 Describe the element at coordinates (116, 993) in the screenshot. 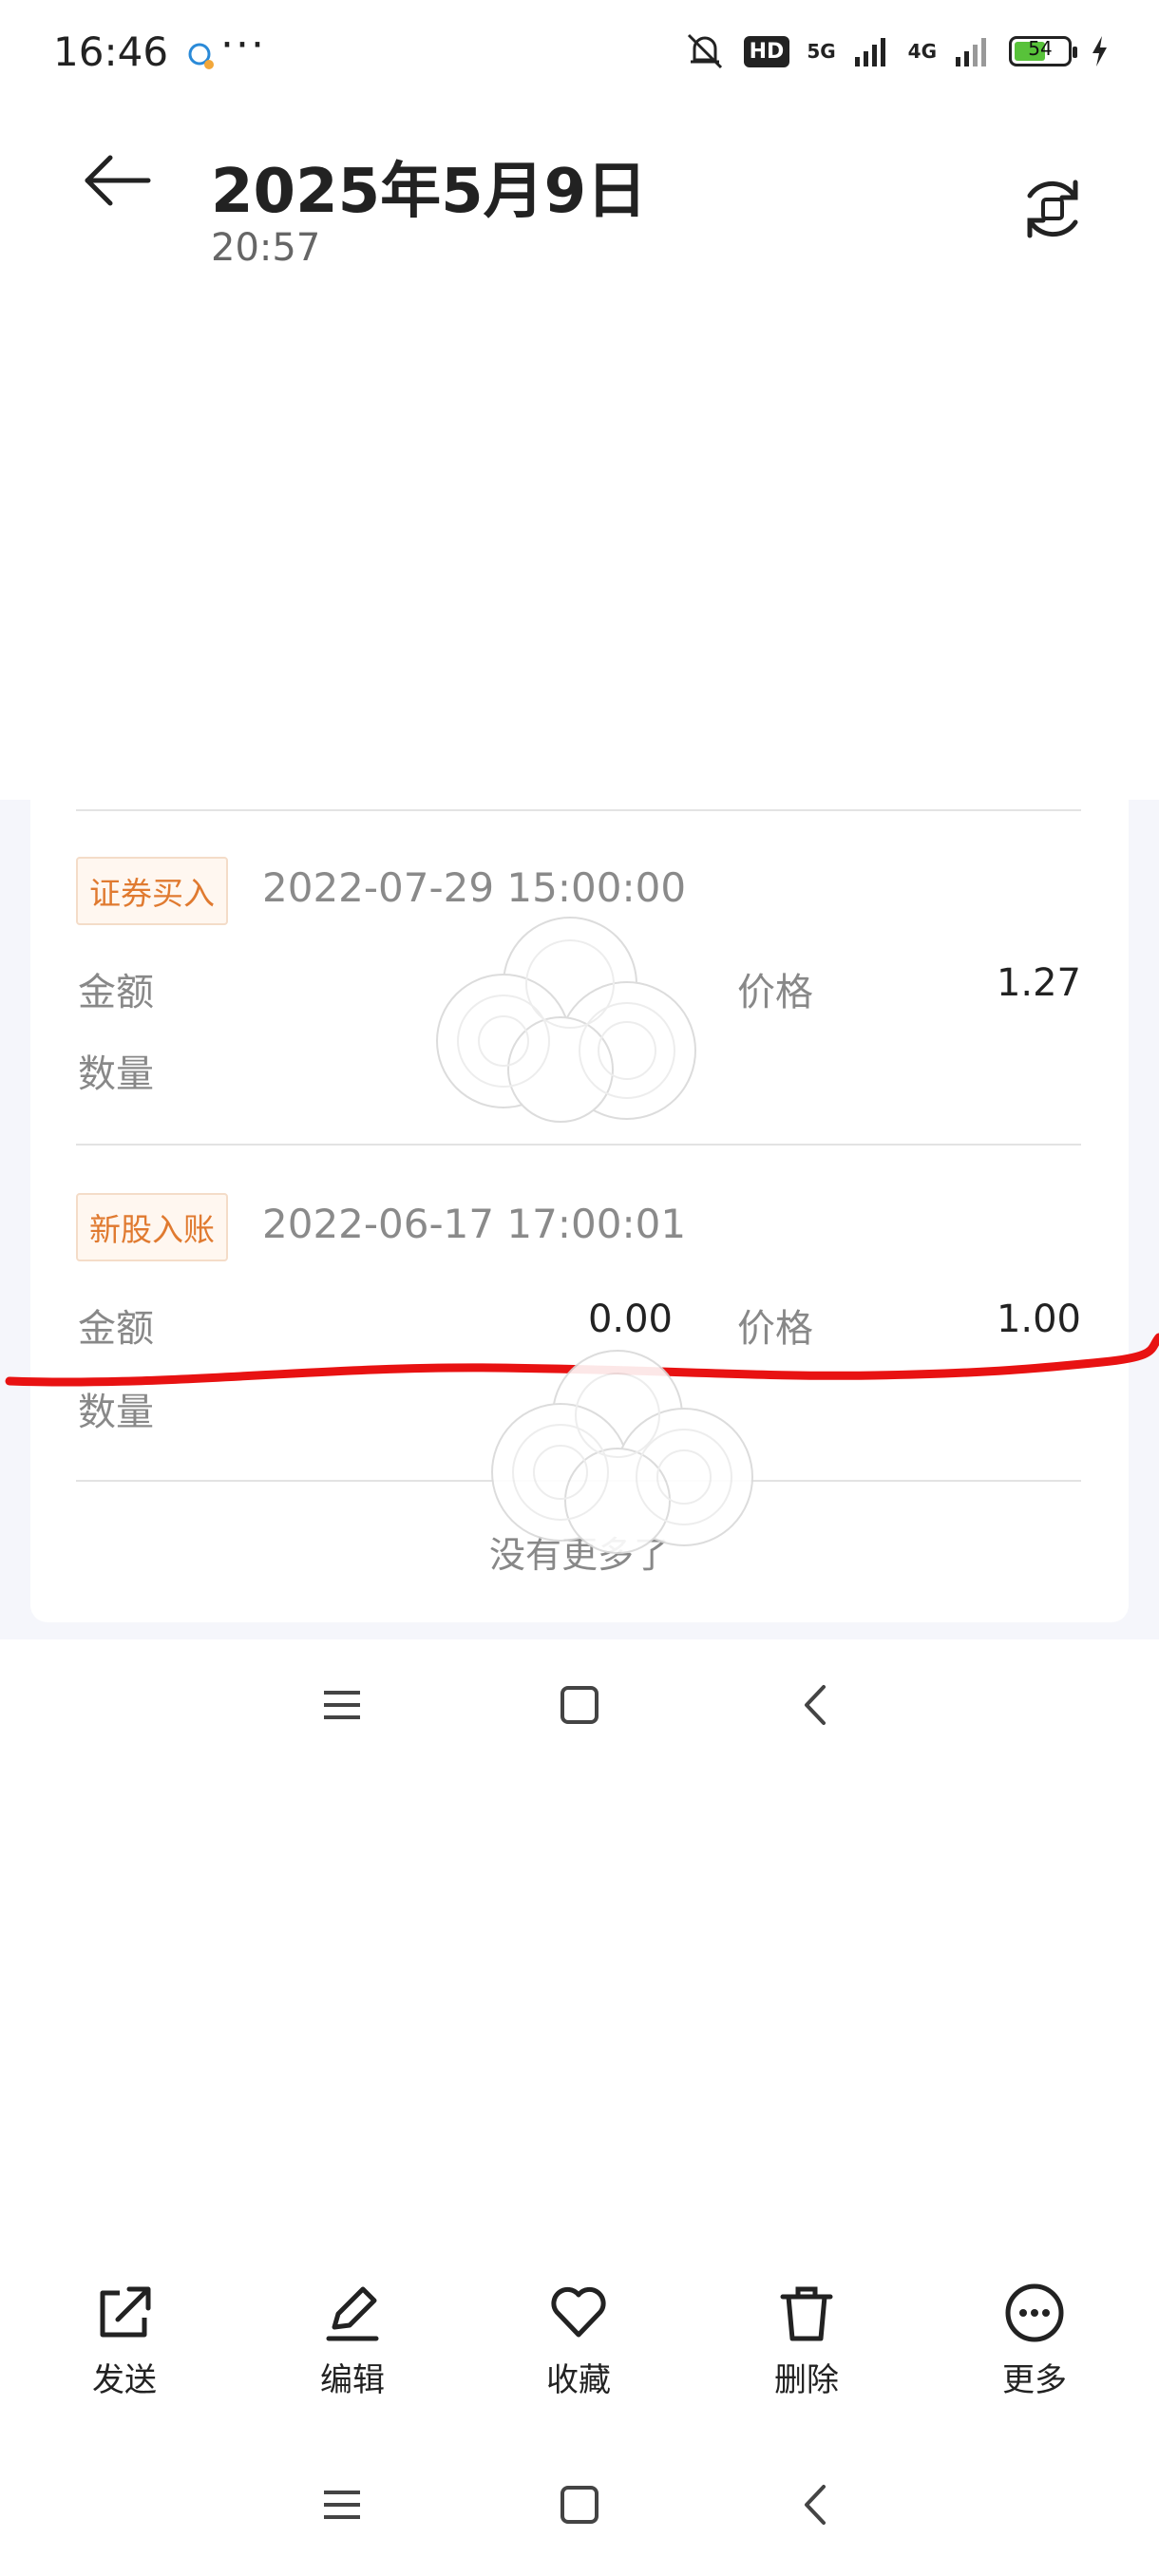

I see `amount-label: 金额` at that location.